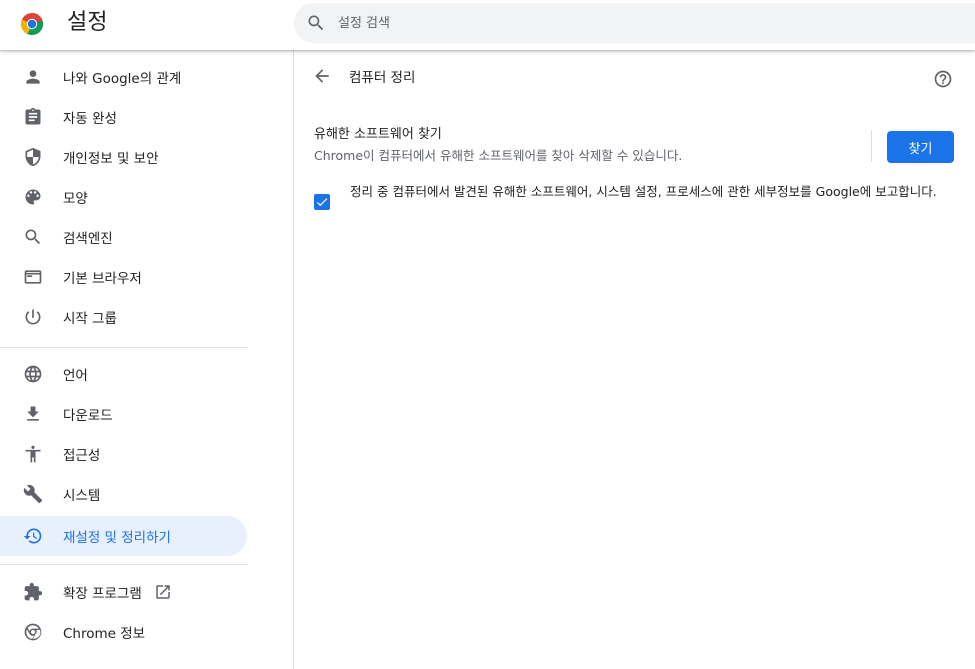  I want to click on find-button: 찾기, so click(920, 147).